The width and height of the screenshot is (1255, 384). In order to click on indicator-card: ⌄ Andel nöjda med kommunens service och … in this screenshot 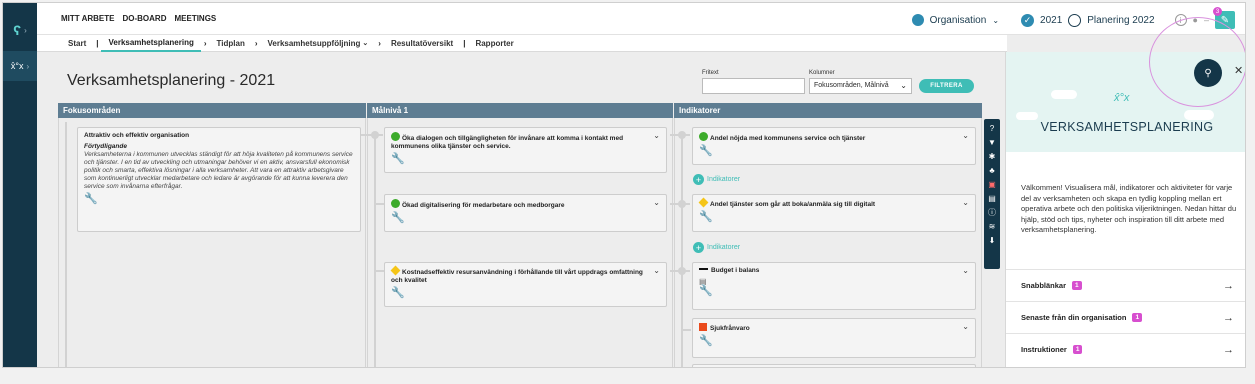, I will do `click(834, 146)`.